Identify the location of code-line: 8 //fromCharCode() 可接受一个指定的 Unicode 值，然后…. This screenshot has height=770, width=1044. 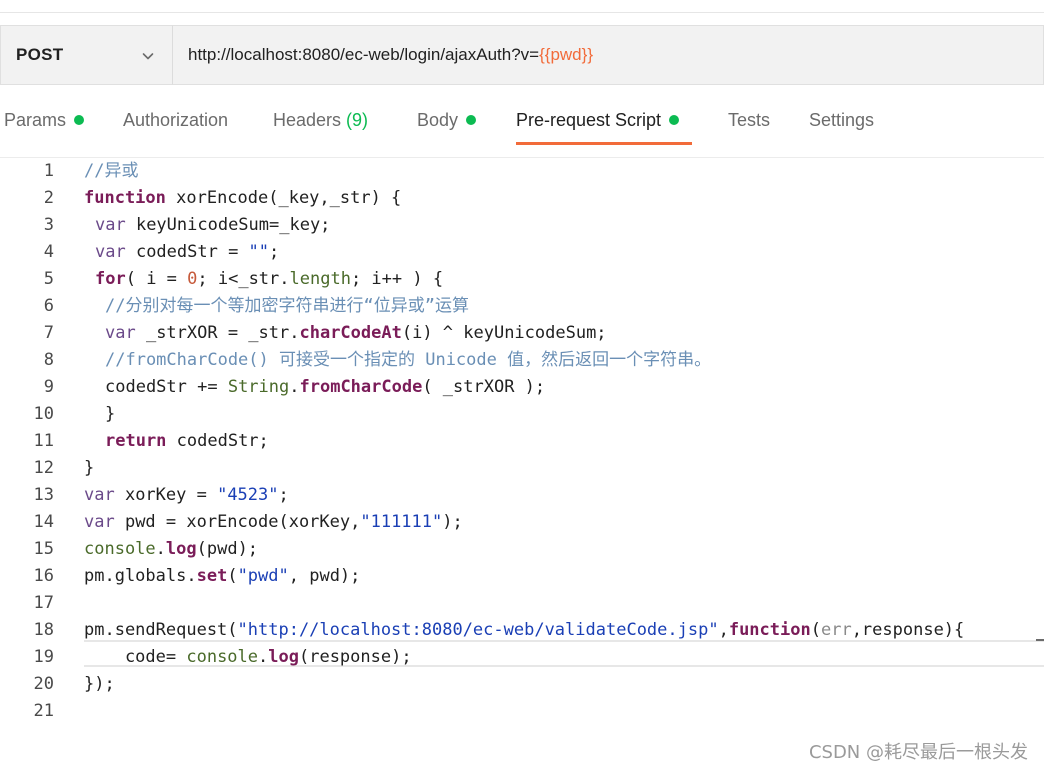
(522, 360).